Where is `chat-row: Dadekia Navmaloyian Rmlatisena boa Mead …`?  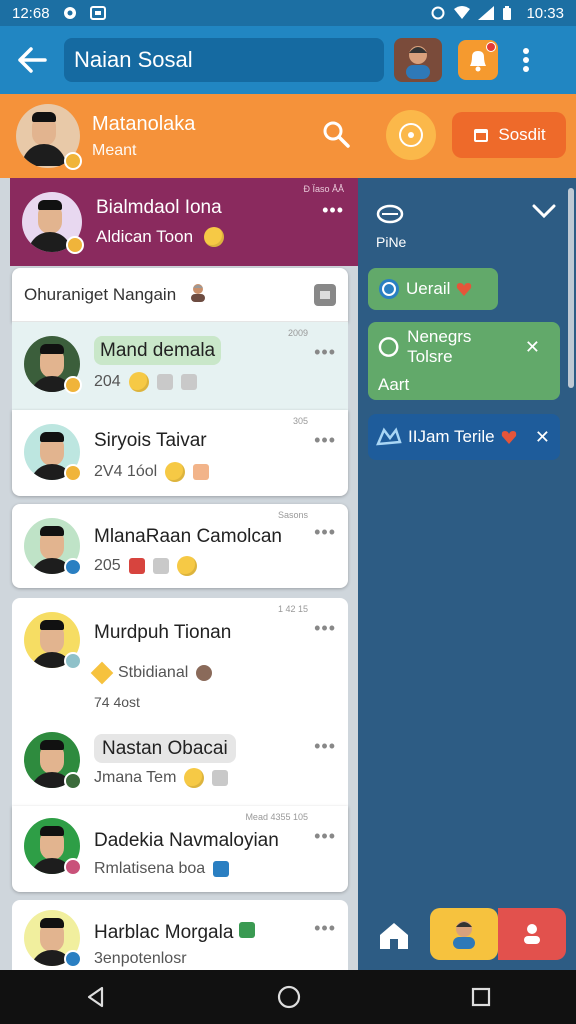 chat-row: Dadekia Navmaloyian Rmlatisena boa Mead … is located at coordinates (180, 849).